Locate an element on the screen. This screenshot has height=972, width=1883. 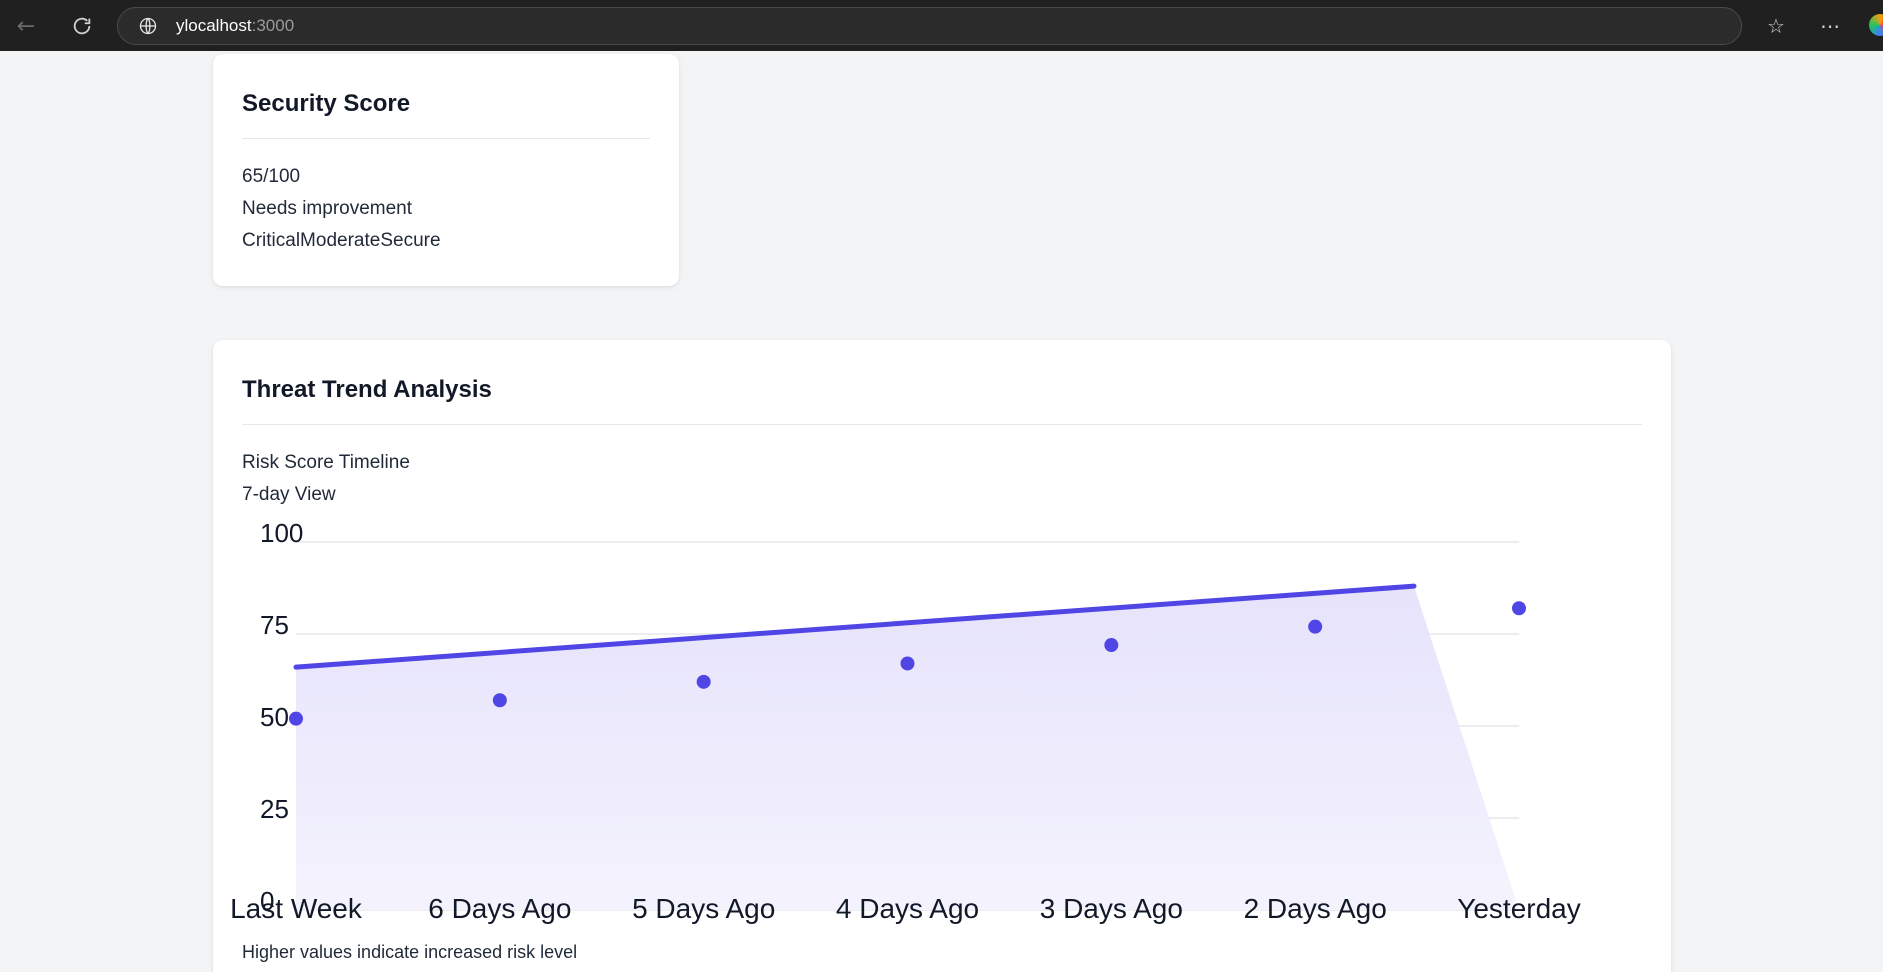
address-bar: ylocalhost:3000 is located at coordinates (929, 26).